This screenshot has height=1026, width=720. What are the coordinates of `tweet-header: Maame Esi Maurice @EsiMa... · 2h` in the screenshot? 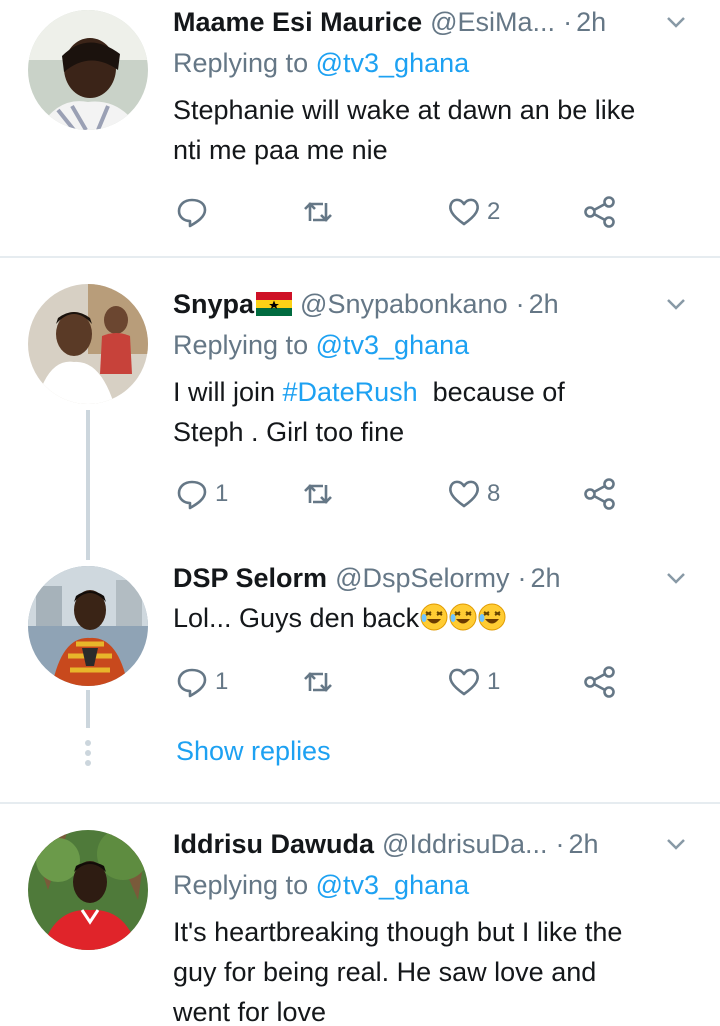 It's located at (436, 22).